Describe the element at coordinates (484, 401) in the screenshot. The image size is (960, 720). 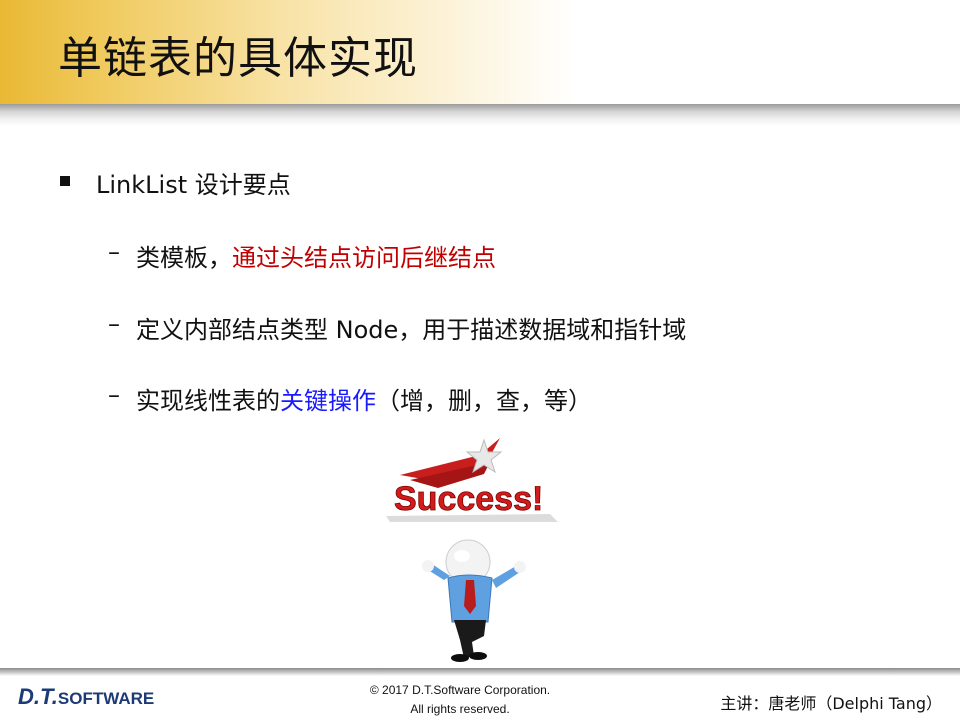
I see `sub-point-3-part-3: （增，删，查，等）` at that location.